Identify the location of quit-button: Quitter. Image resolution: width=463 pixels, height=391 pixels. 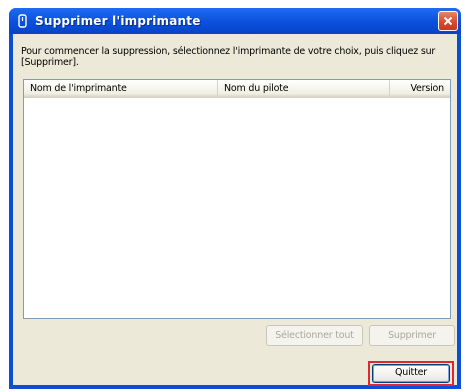
(411, 373).